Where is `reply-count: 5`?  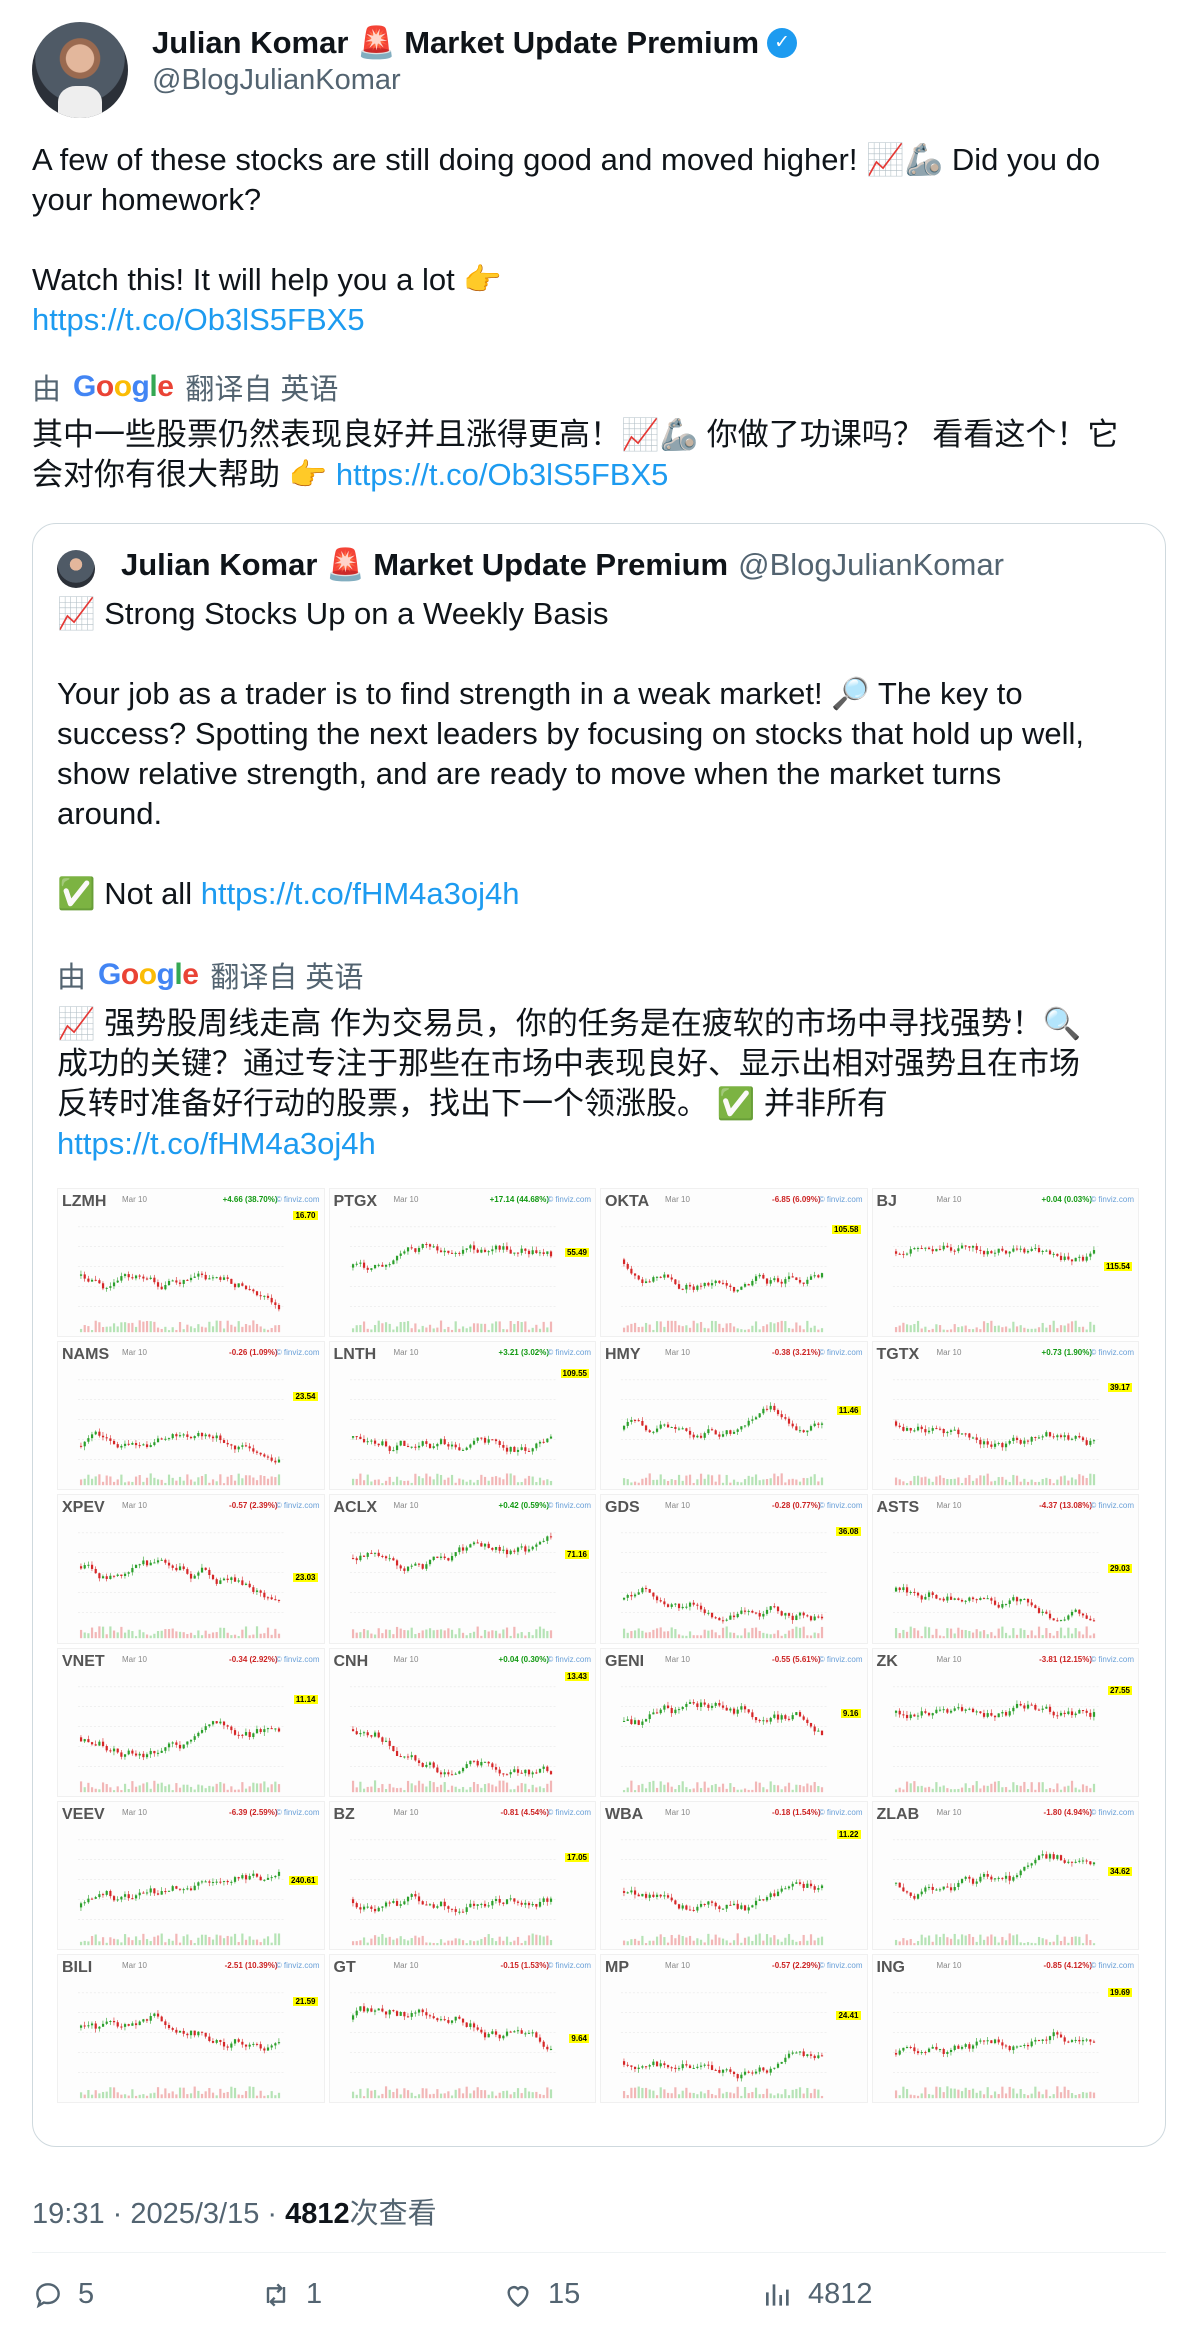 reply-count: 5 is located at coordinates (86, 2294).